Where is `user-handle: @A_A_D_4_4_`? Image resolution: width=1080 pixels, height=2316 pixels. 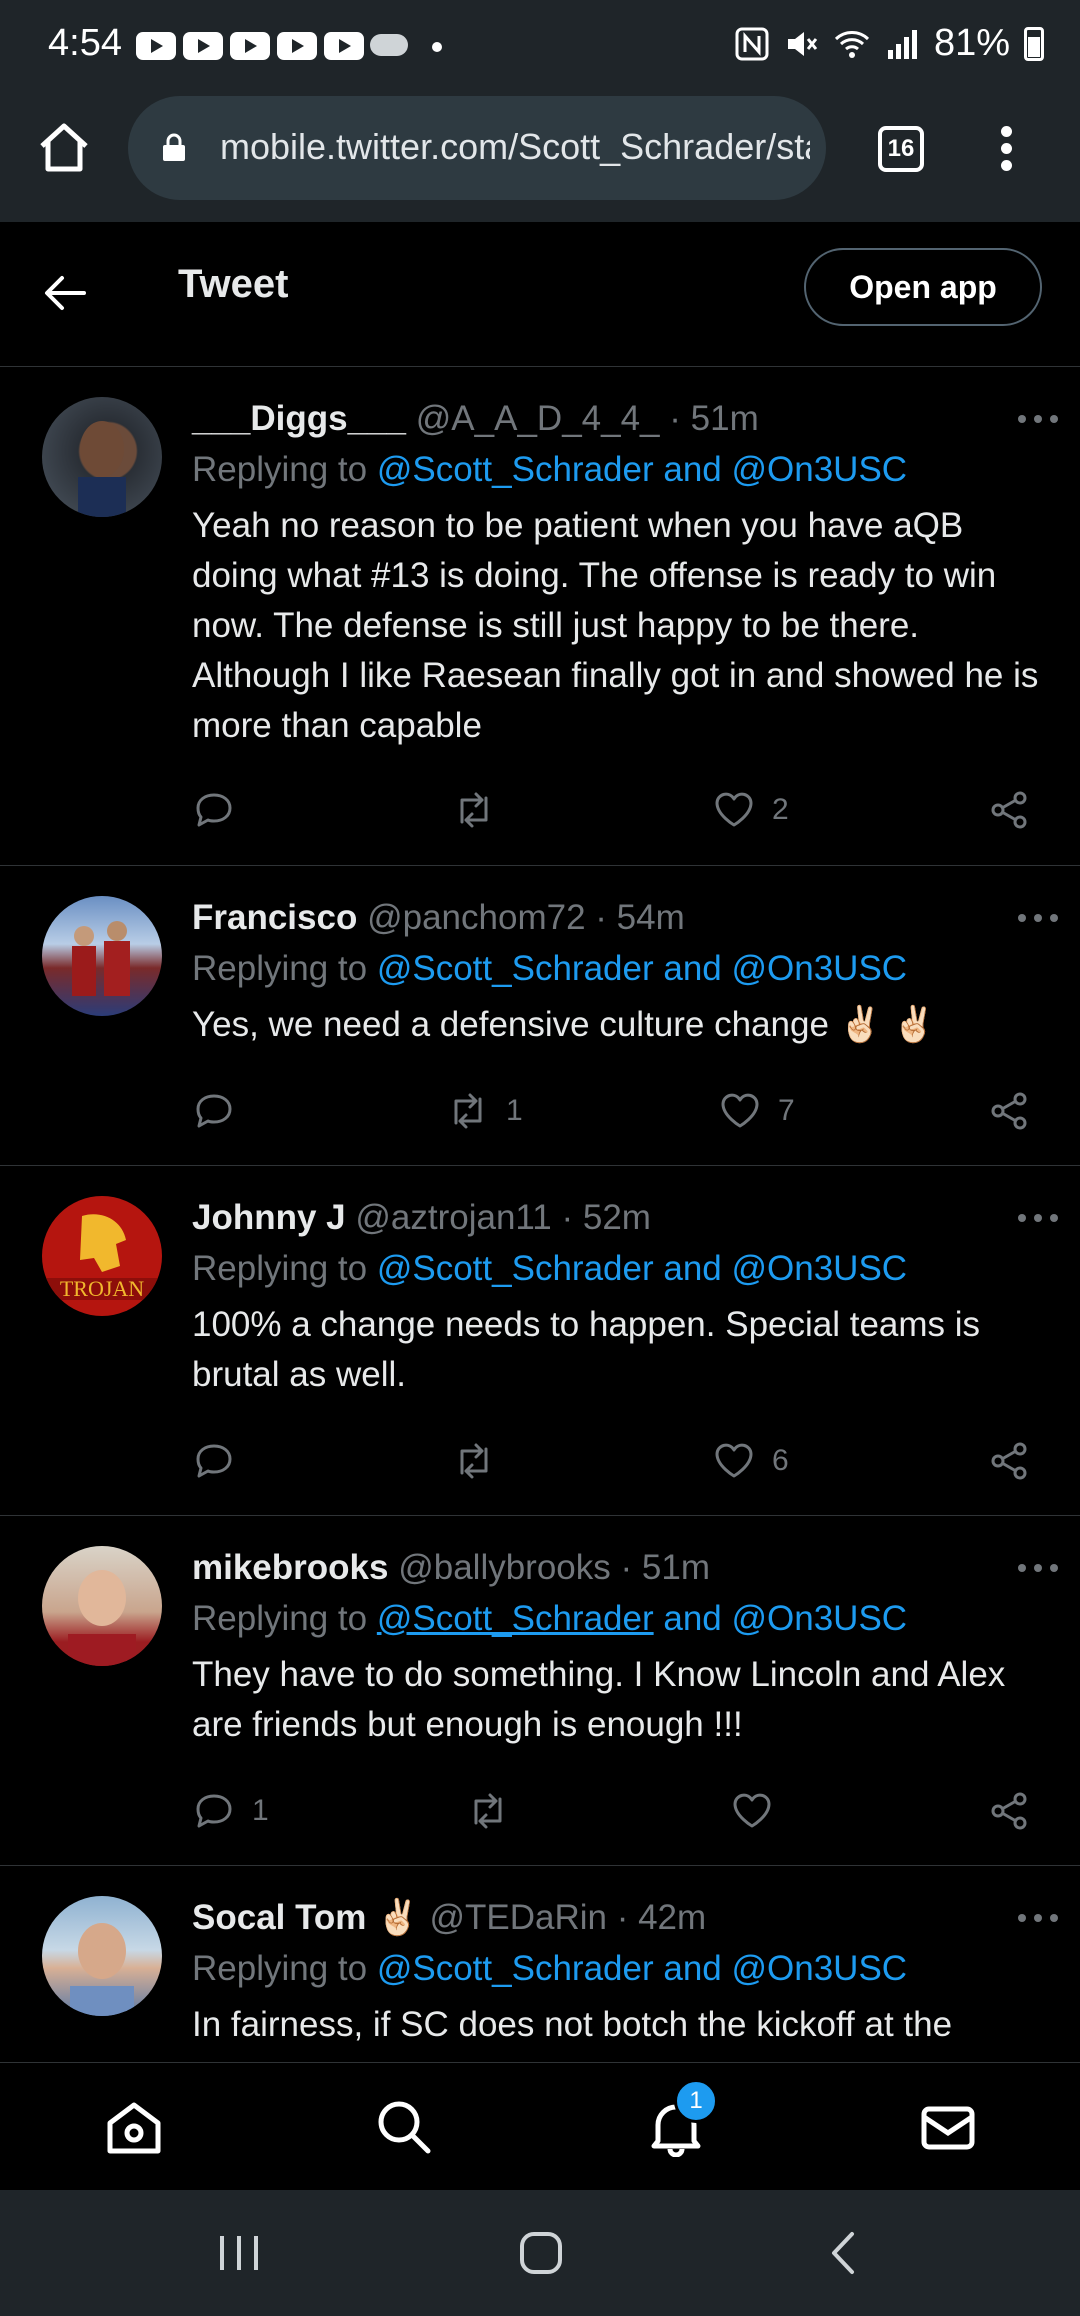
user-handle: @A_A_D_4_4_ is located at coordinates (538, 418).